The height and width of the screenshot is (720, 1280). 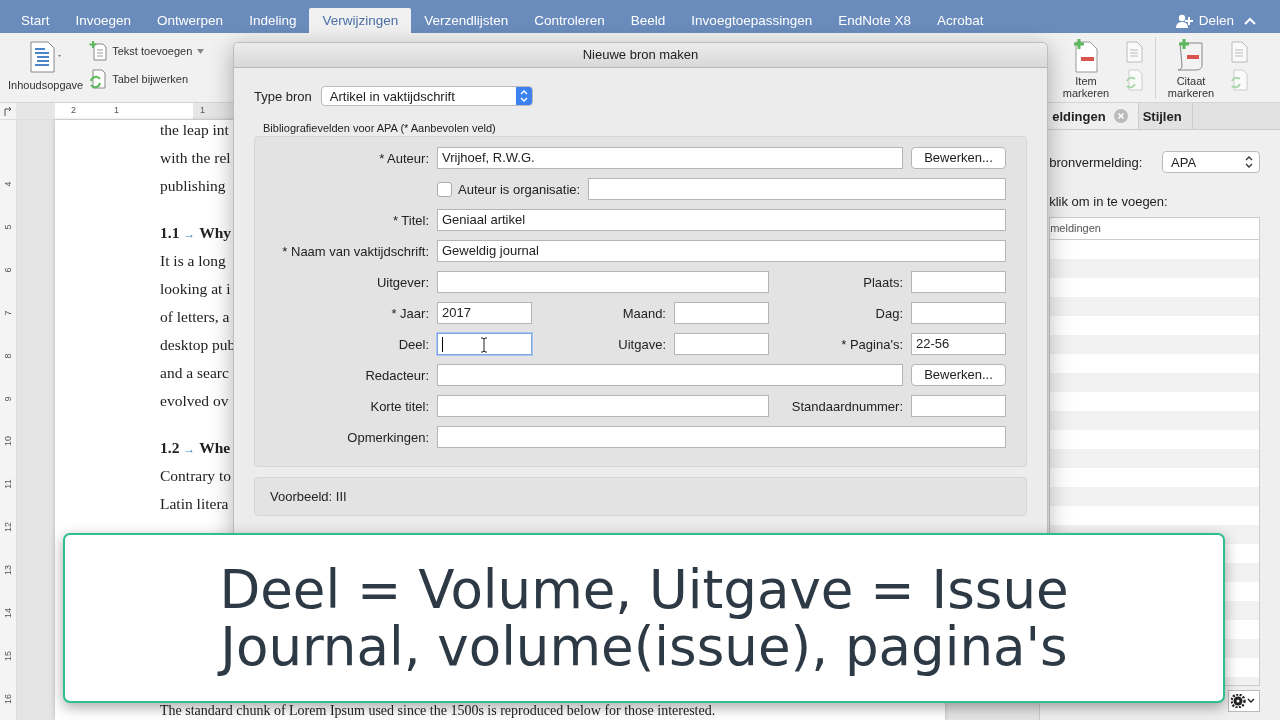 What do you see at coordinates (444, 189) in the screenshot?
I see `checkbox` at bounding box center [444, 189].